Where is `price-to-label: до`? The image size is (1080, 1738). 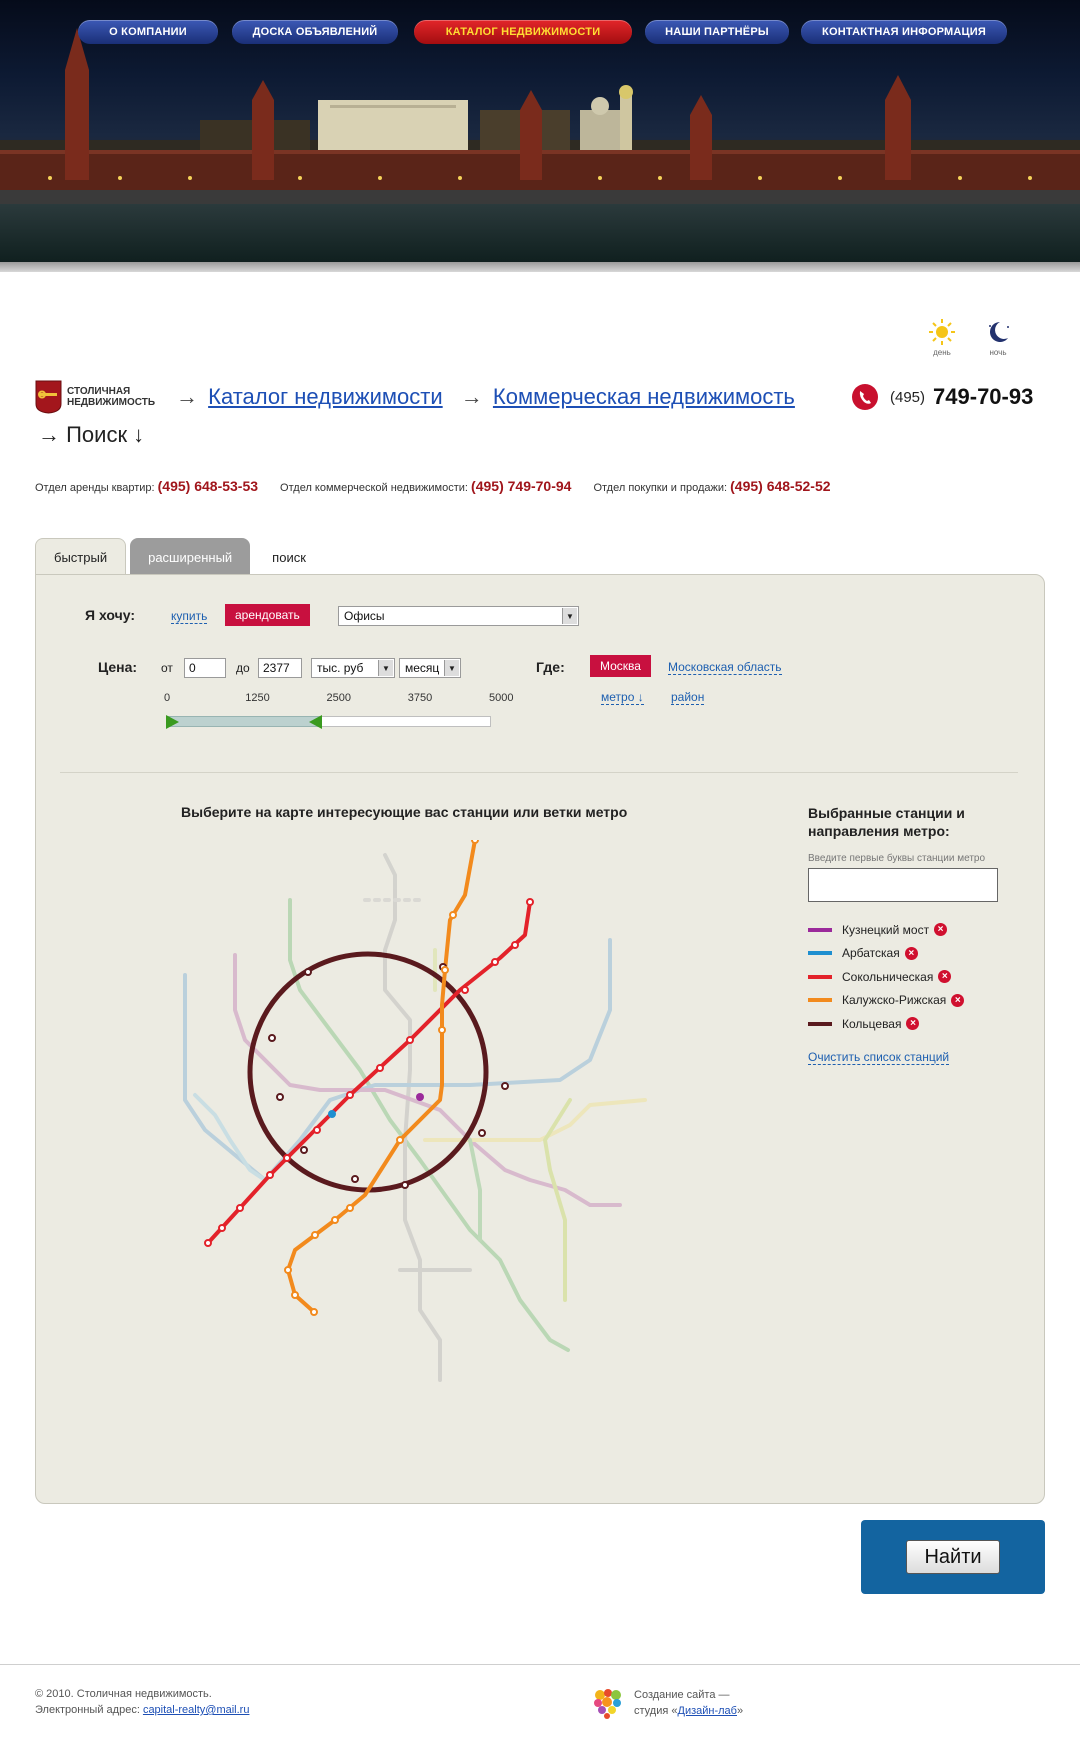 price-to-label: до is located at coordinates (243, 668).